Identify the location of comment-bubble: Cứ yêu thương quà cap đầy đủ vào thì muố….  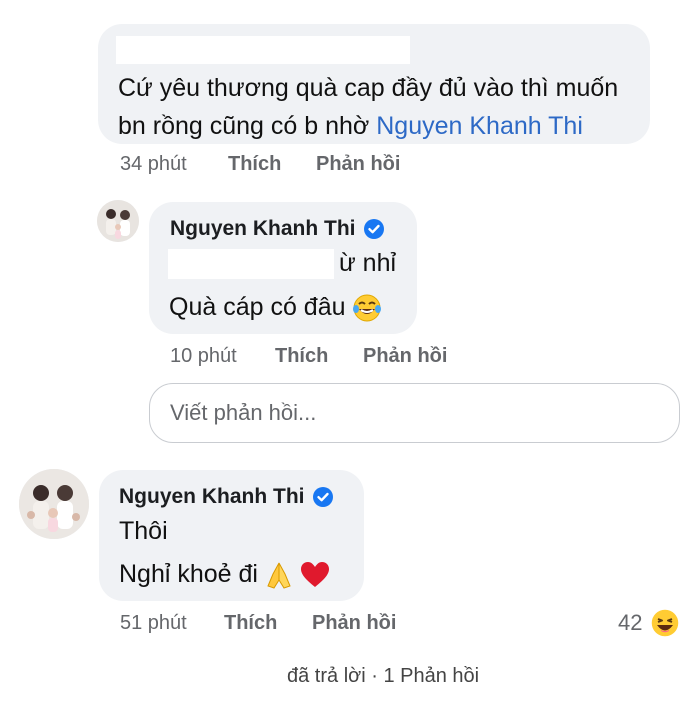
(374, 84).